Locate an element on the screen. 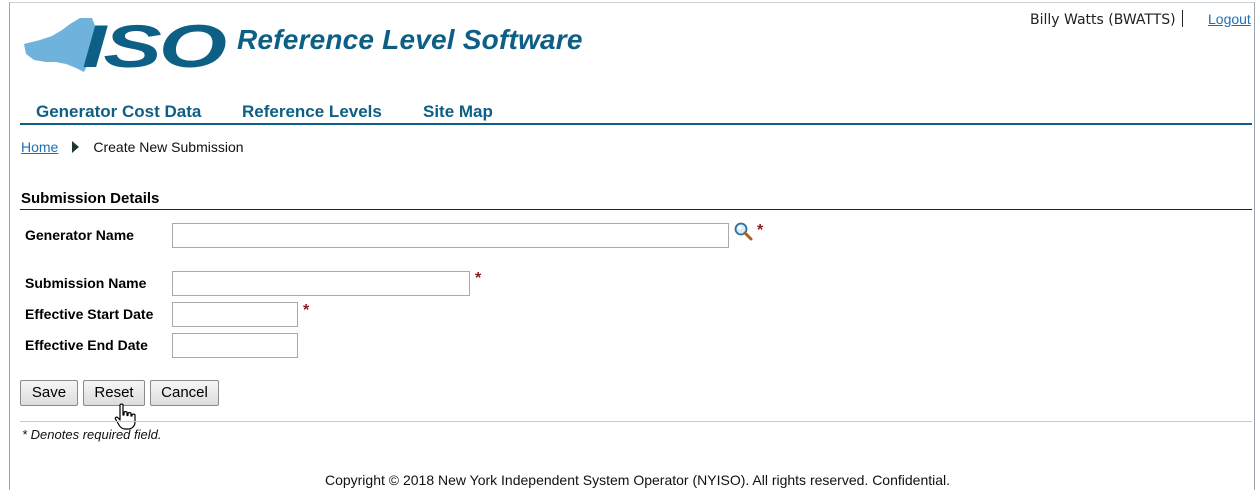 The width and height of the screenshot is (1258, 492). search-icon is located at coordinates (743, 231).